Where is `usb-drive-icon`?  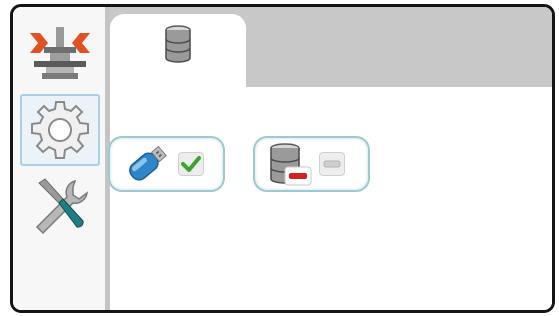
usb-drive-icon is located at coordinates (148, 163).